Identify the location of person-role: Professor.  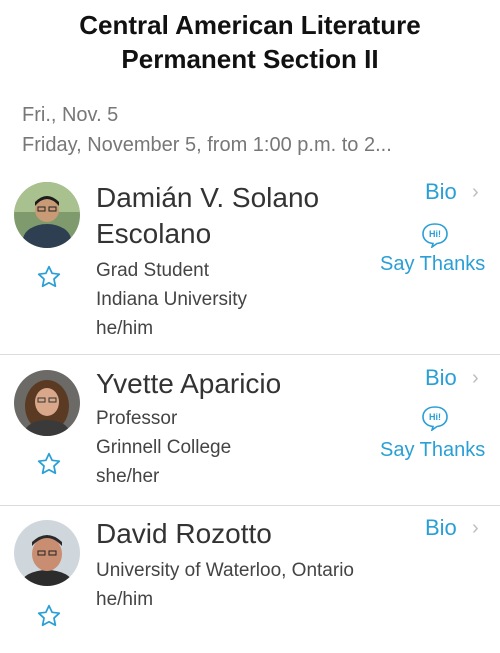
(137, 418).